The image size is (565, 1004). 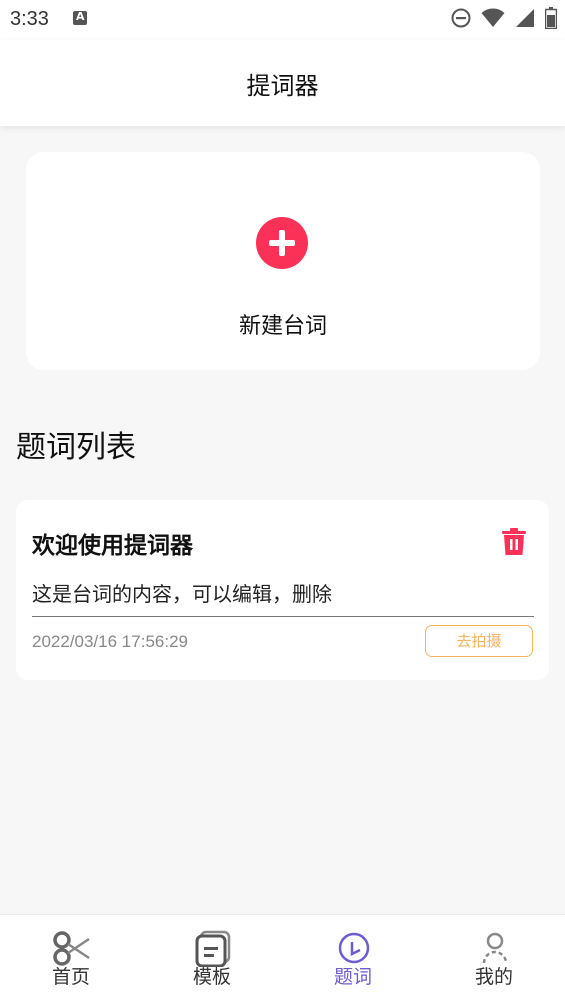 I want to click on app-header: 提词器, so click(x=282, y=83).